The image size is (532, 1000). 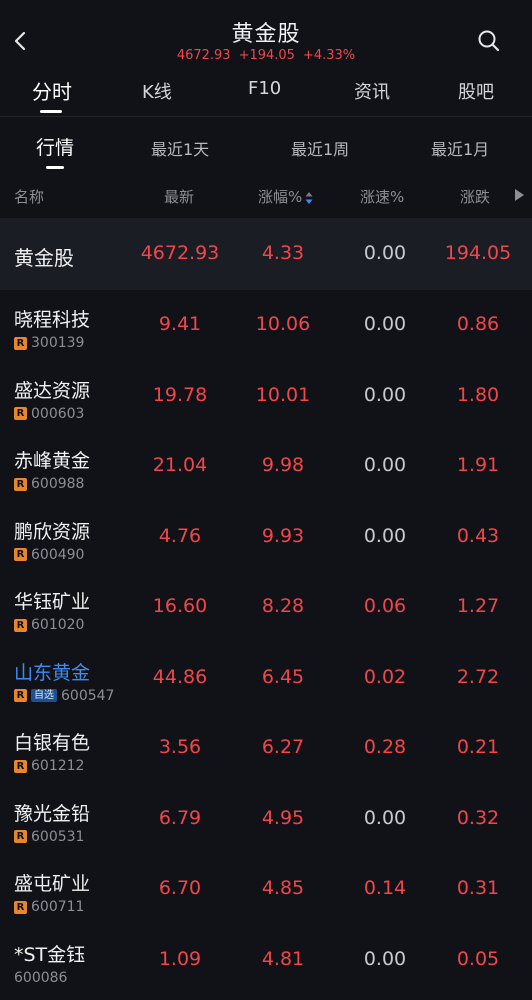 I want to click on table-row: 赤峰黄金 R 600988 21.04 9.98 0.00 1.91, so click(x=266, y=467).